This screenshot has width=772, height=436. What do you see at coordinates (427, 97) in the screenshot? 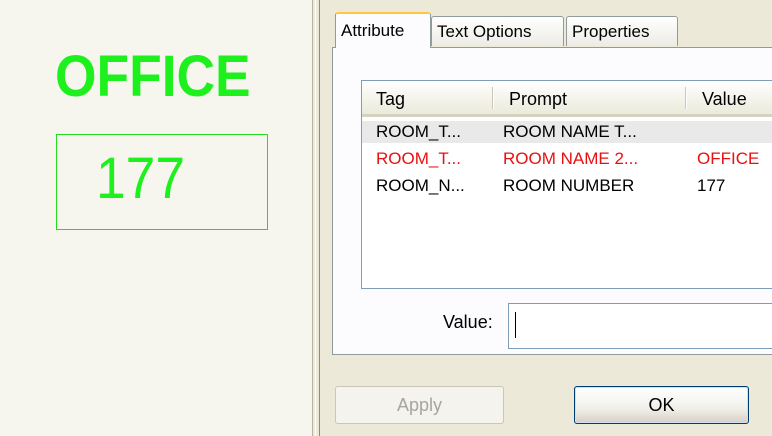
I see `column-header-tag: Tag` at bounding box center [427, 97].